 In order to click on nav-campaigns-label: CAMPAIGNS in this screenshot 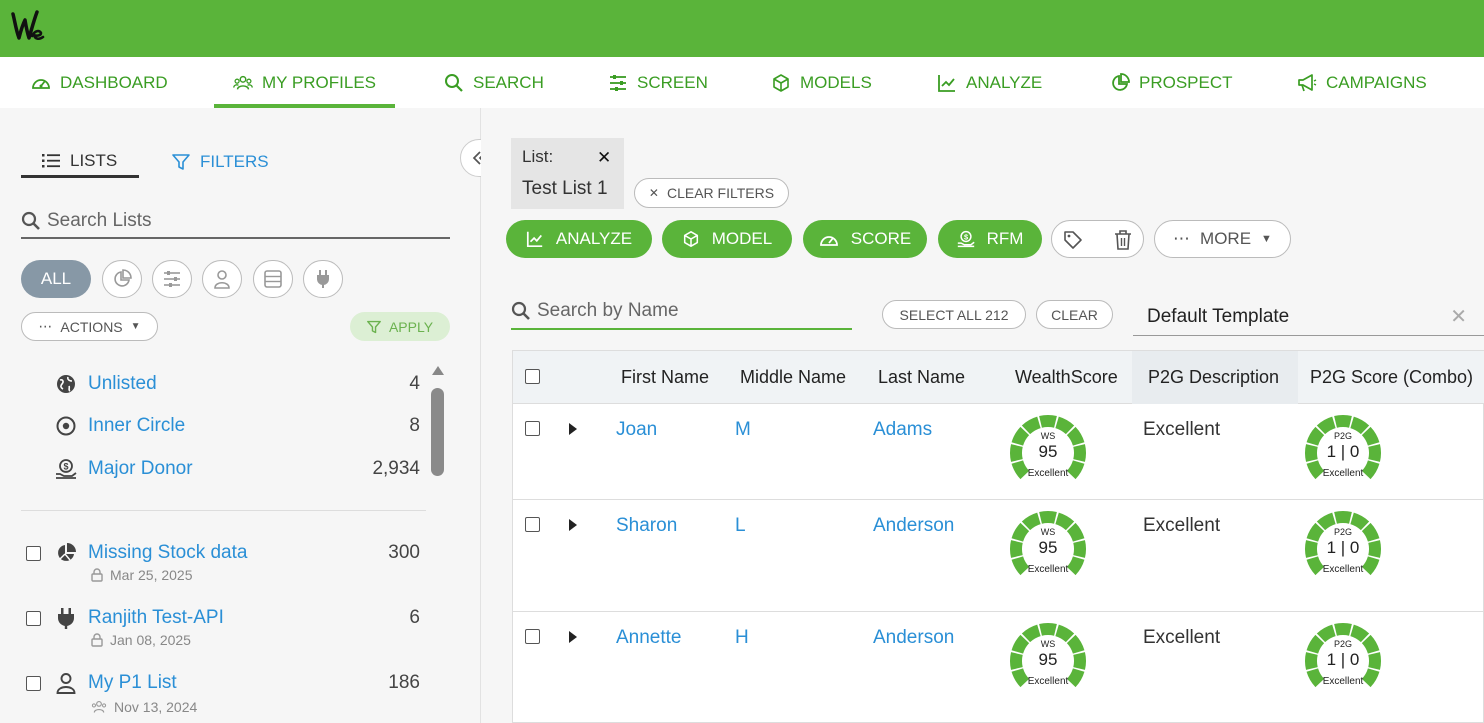, I will do `click(1376, 82)`.